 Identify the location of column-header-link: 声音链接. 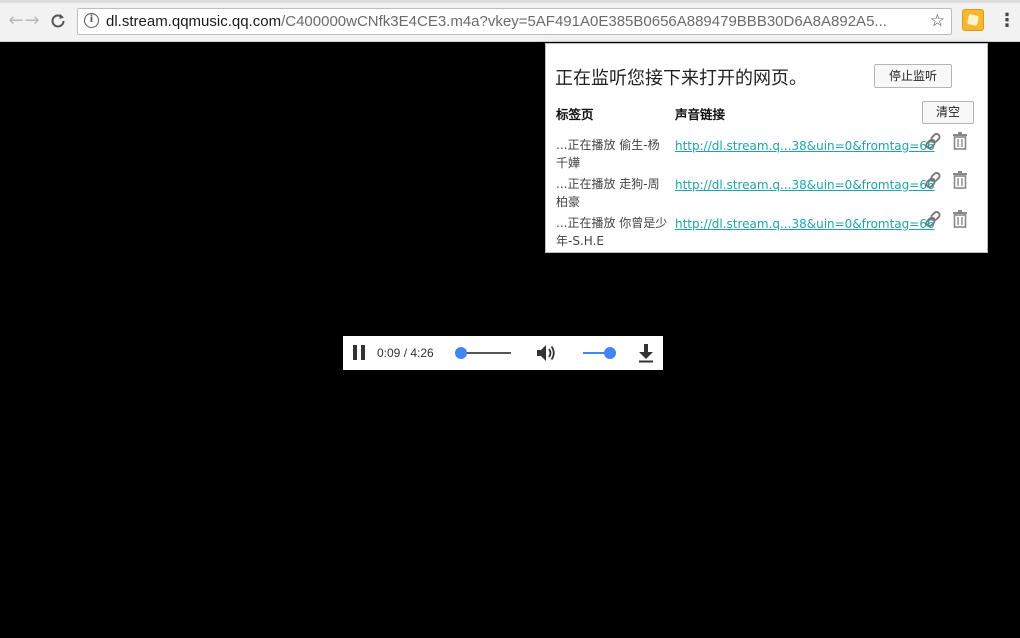
(700, 114).